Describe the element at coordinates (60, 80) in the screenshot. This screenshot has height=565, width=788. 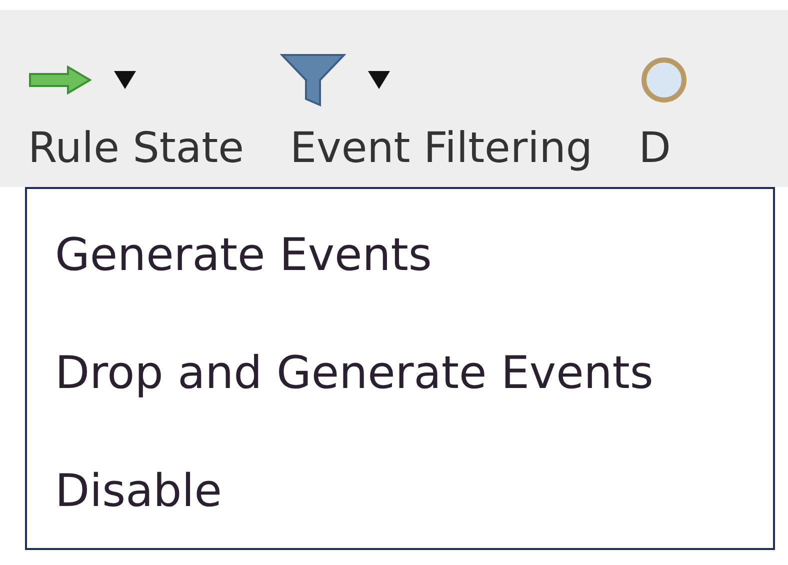
I see `arrow-icon` at that location.